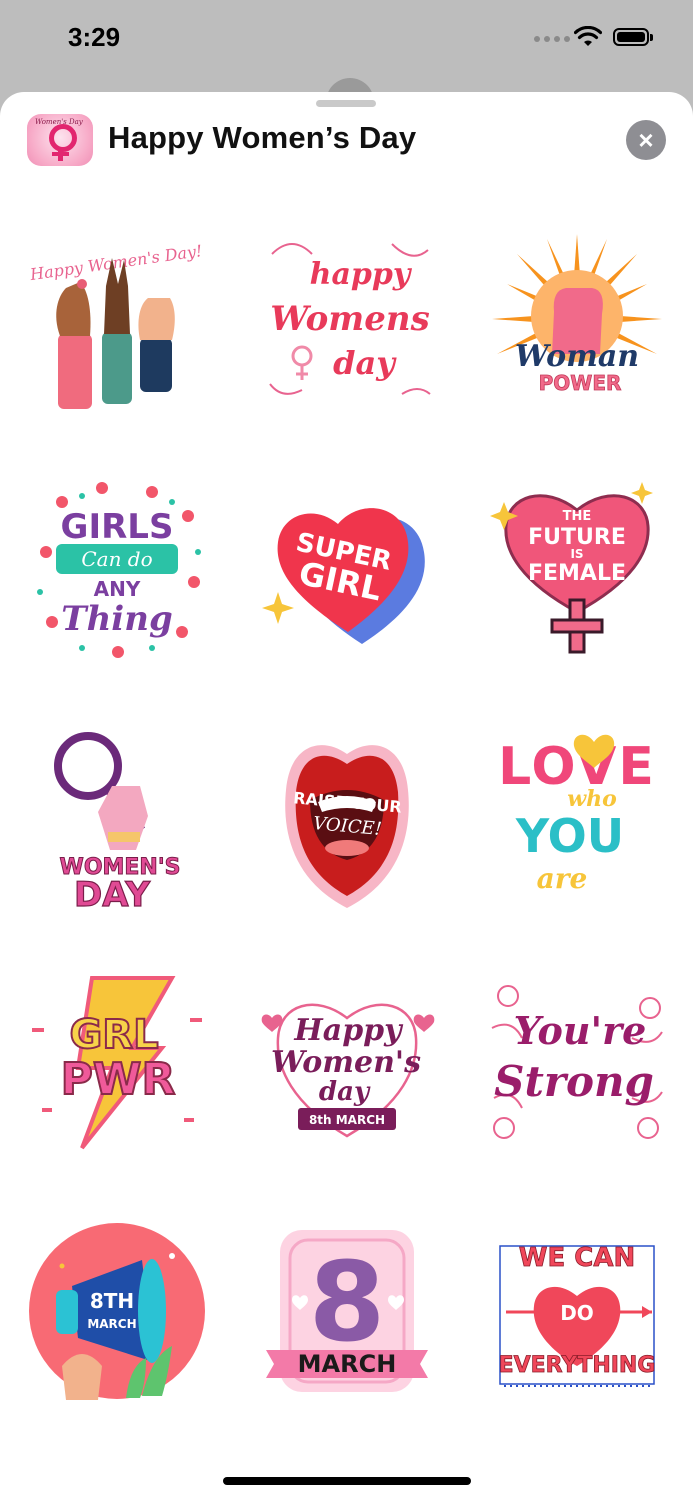  What do you see at coordinates (118, 1079) in the screenshot?
I see `sticker-text: PWR` at bounding box center [118, 1079].